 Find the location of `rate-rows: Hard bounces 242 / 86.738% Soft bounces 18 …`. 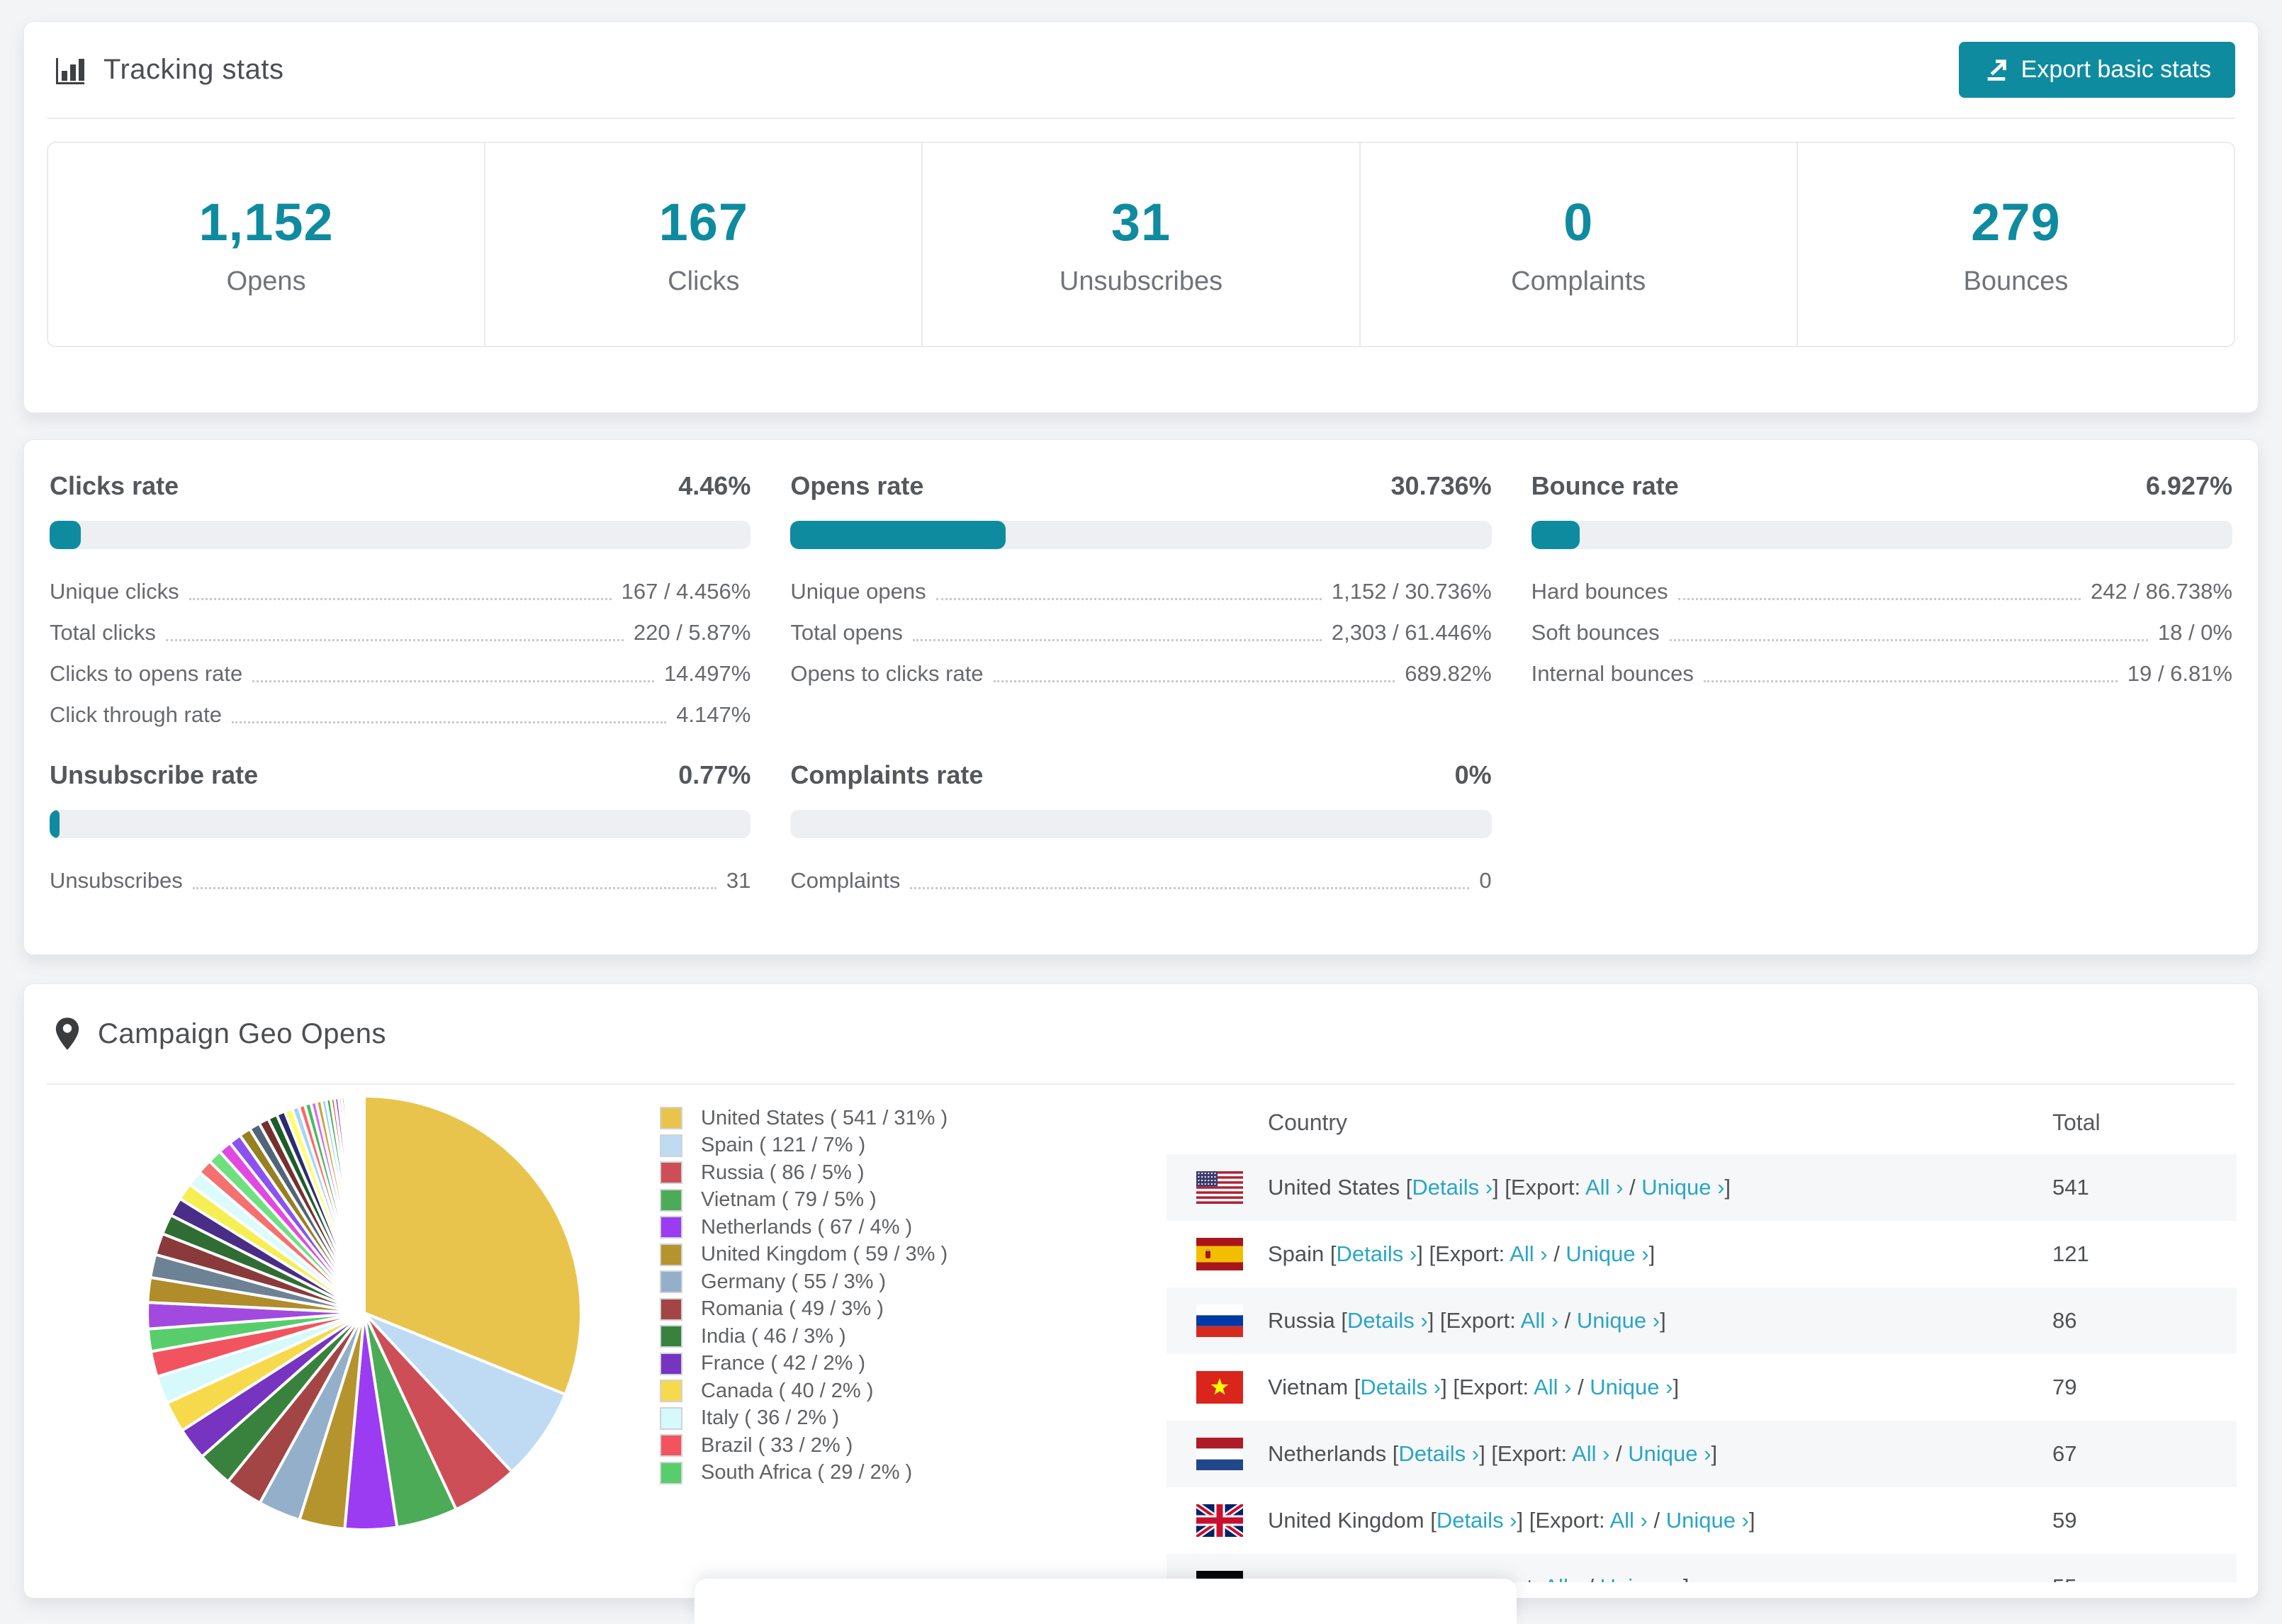

rate-rows: Hard bounces 242 / 86.738% Soft bounces 18 … is located at coordinates (1881, 633).